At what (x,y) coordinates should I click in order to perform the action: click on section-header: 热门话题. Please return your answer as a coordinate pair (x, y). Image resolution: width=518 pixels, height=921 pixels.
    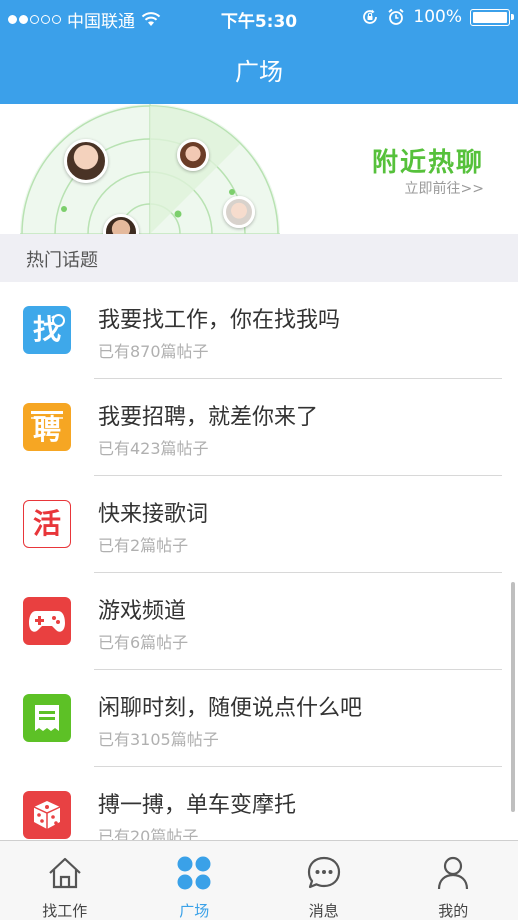
    Looking at the image, I should click on (259, 258).